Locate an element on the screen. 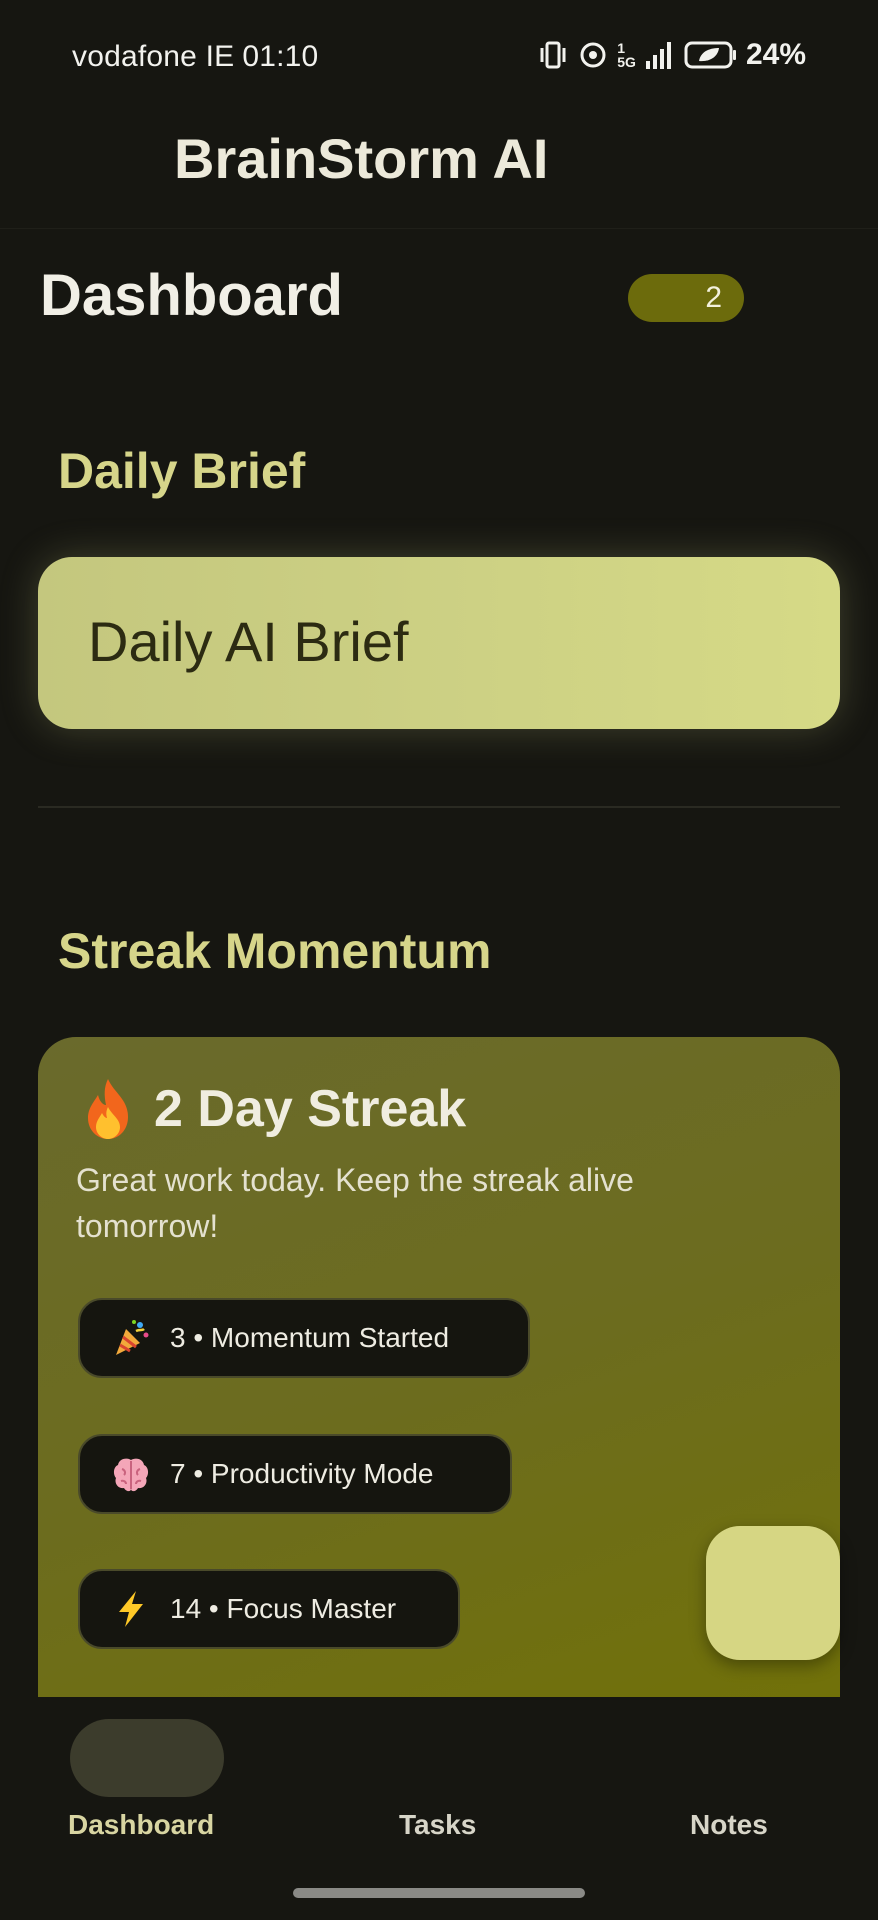 The height and width of the screenshot is (1920, 878). milestone-chip: 14 • Focus Master is located at coordinates (269, 1609).